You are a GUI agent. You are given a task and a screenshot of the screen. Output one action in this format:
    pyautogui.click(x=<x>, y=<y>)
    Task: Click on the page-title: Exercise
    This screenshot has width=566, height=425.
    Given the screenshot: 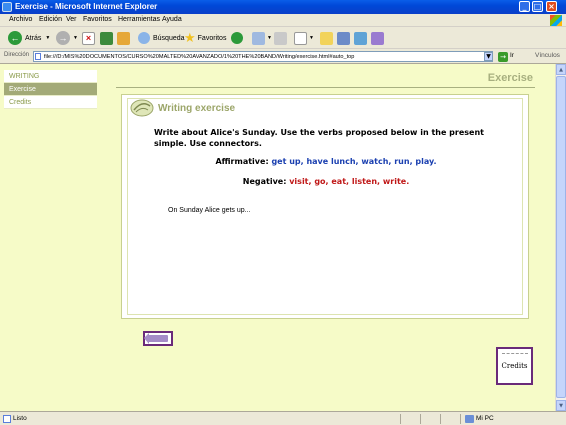 What is the action you would take?
    pyautogui.click(x=510, y=78)
    